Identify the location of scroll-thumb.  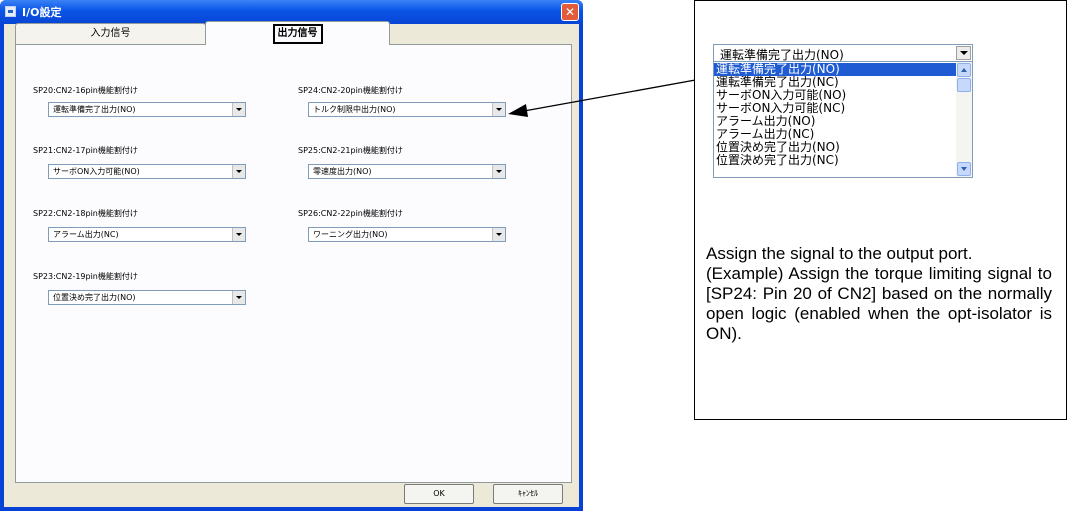
(964, 85).